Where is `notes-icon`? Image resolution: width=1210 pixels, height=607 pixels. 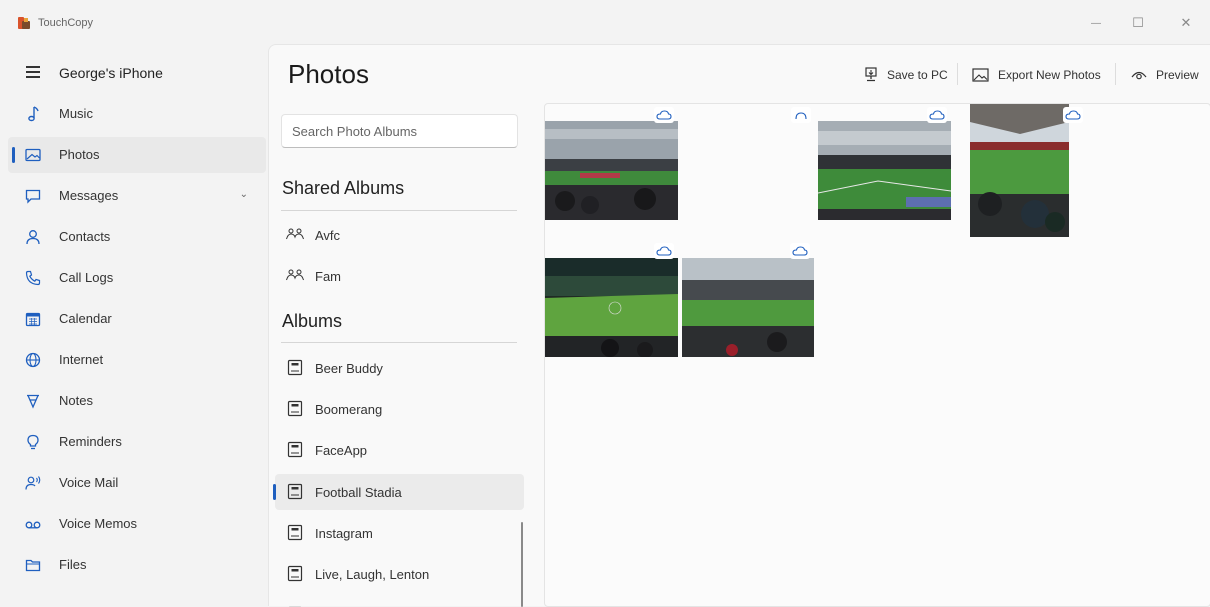 notes-icon is located at coordinates (33, 401).